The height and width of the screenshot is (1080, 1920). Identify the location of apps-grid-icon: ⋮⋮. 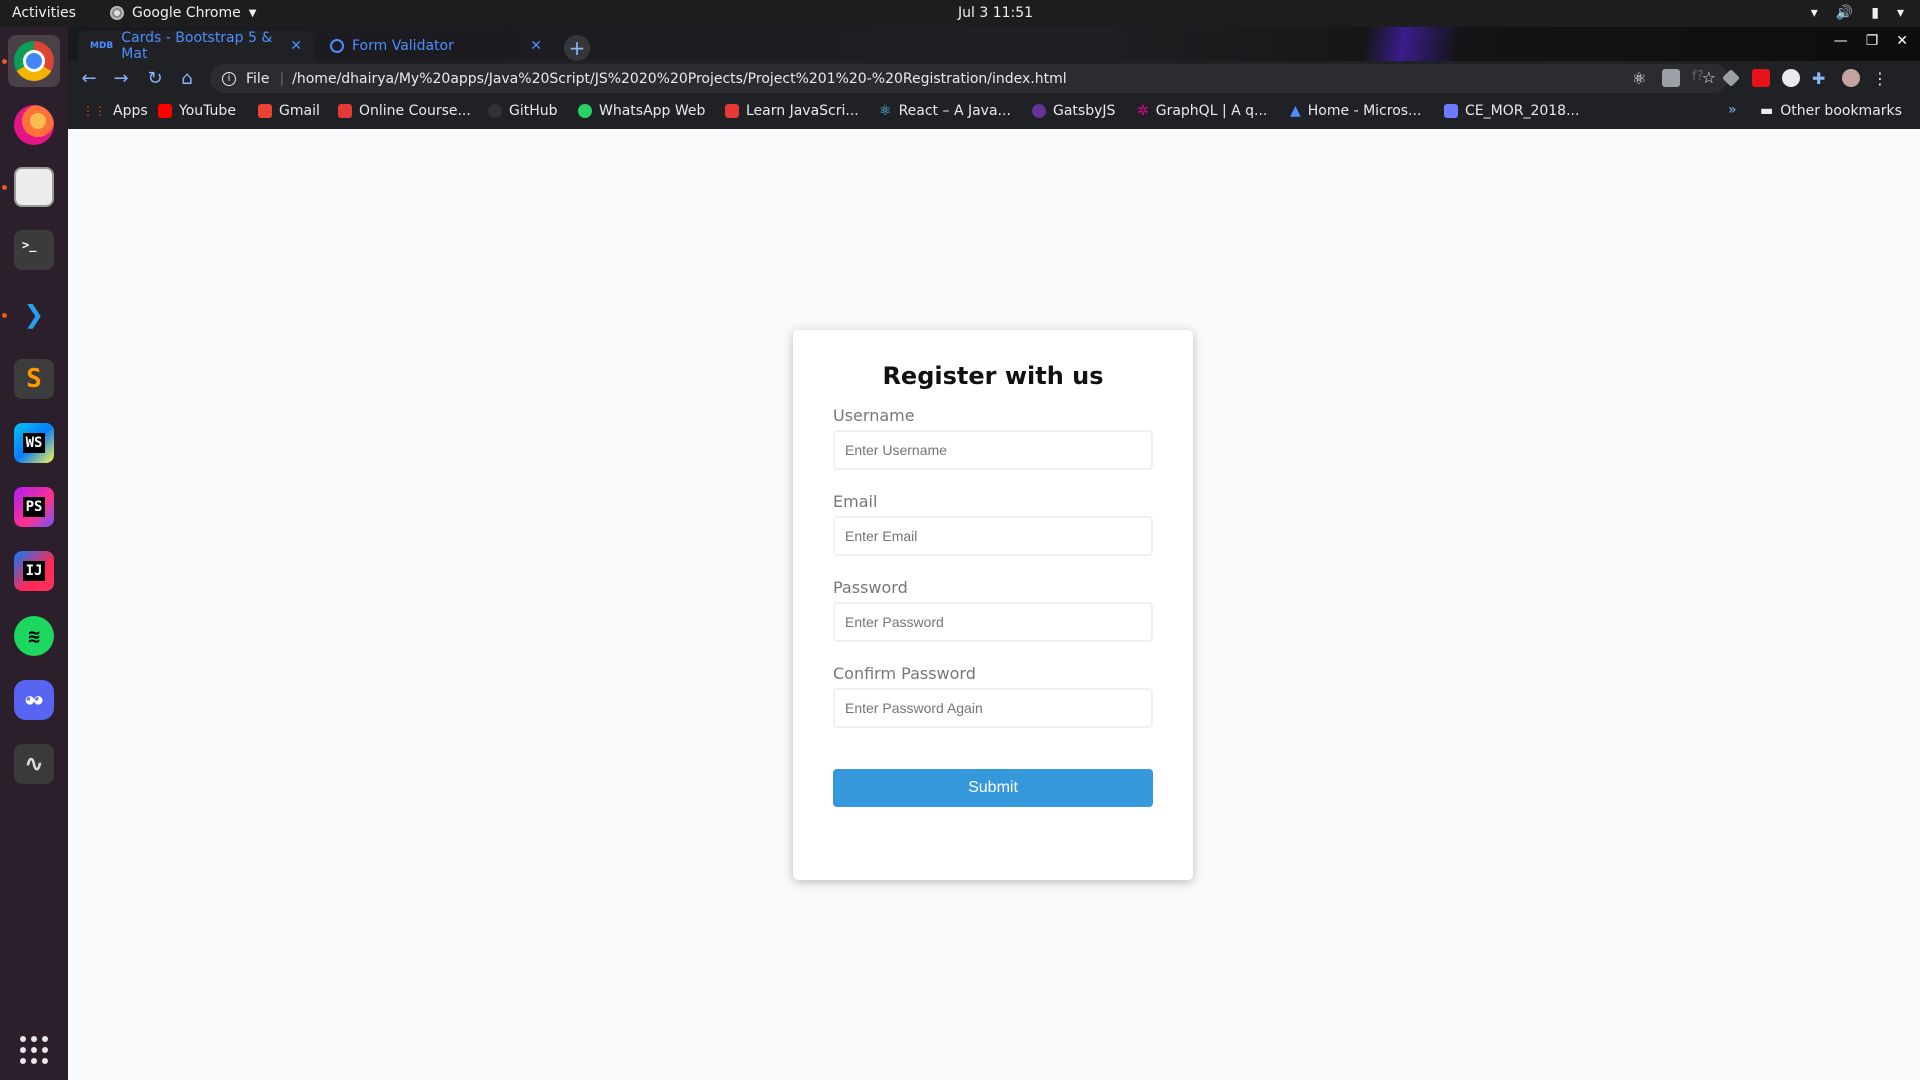
(94, 111).